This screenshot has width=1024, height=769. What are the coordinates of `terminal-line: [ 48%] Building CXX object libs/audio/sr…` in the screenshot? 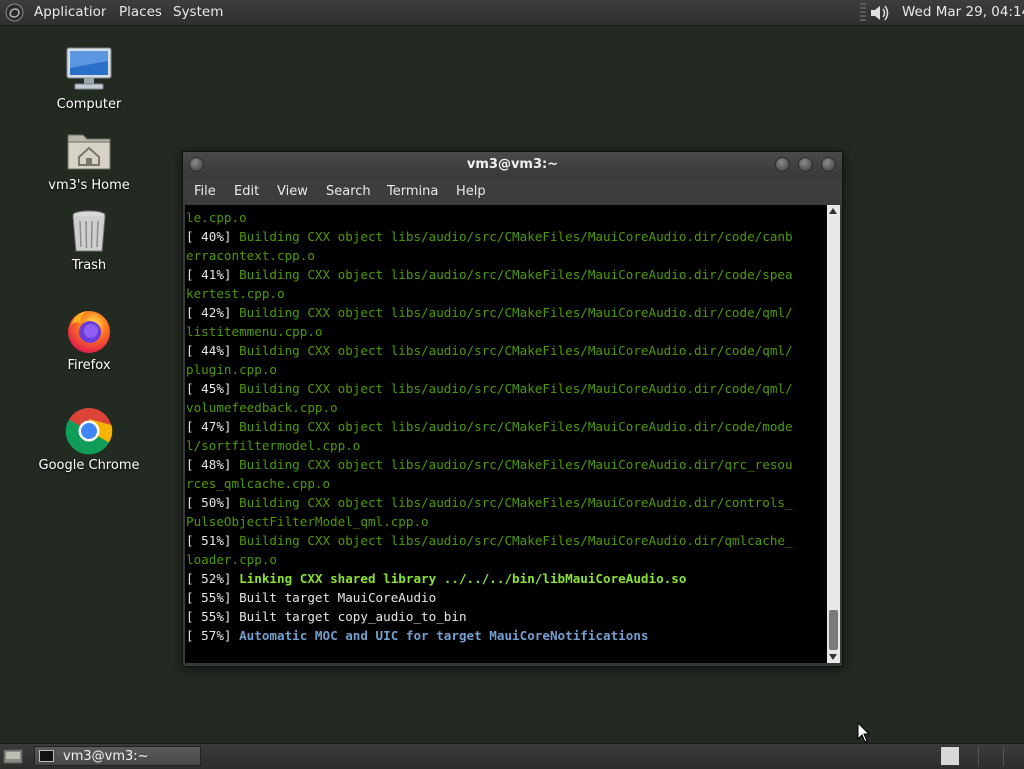 It's located at (489, 464).